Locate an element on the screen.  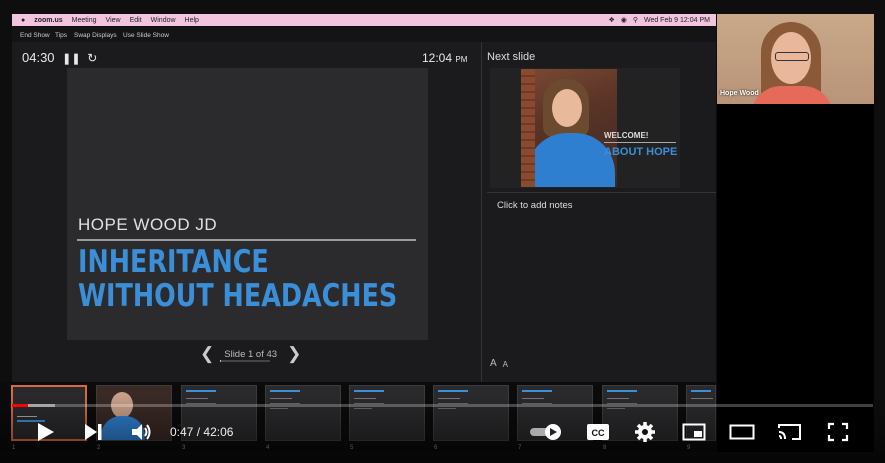
svg-text: CC is located at coordinates (598, 433).